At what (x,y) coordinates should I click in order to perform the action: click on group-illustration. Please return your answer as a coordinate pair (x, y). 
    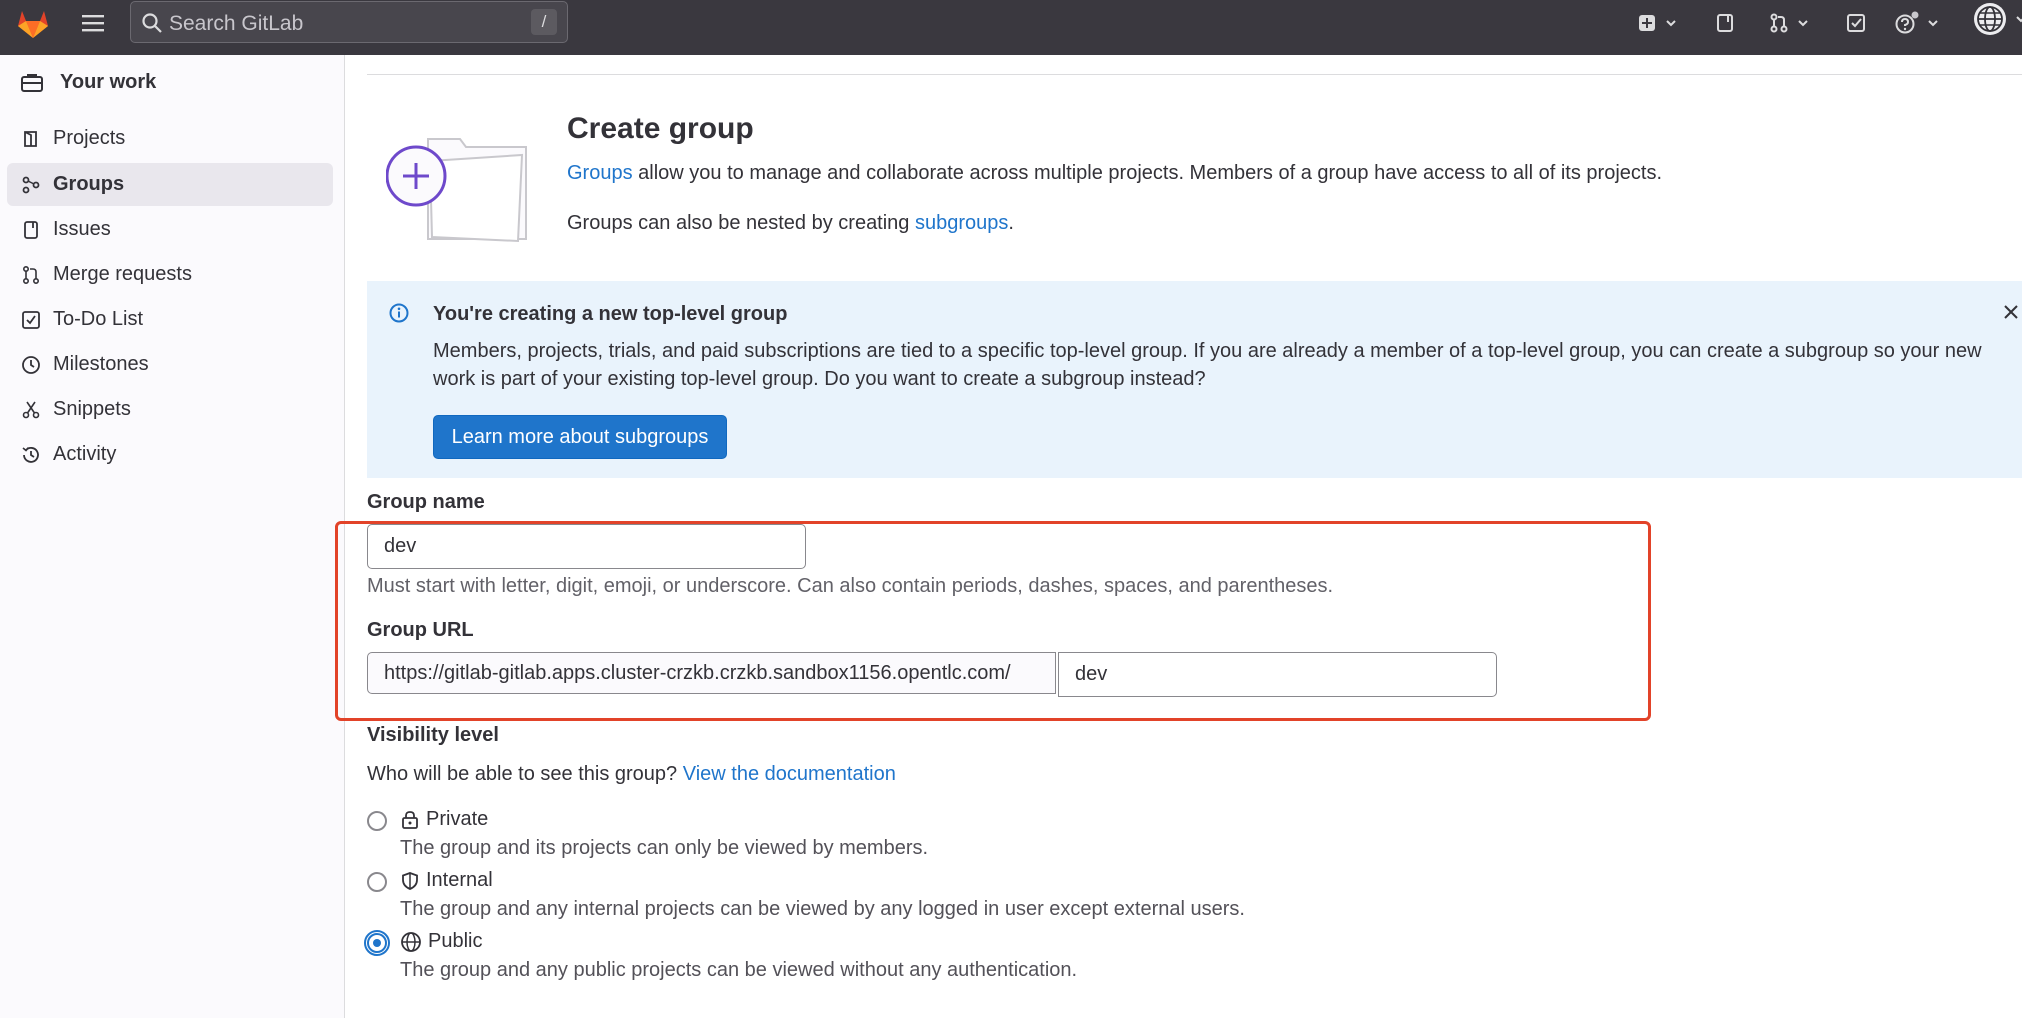
    Looking at the image, I should click on (461, 190).